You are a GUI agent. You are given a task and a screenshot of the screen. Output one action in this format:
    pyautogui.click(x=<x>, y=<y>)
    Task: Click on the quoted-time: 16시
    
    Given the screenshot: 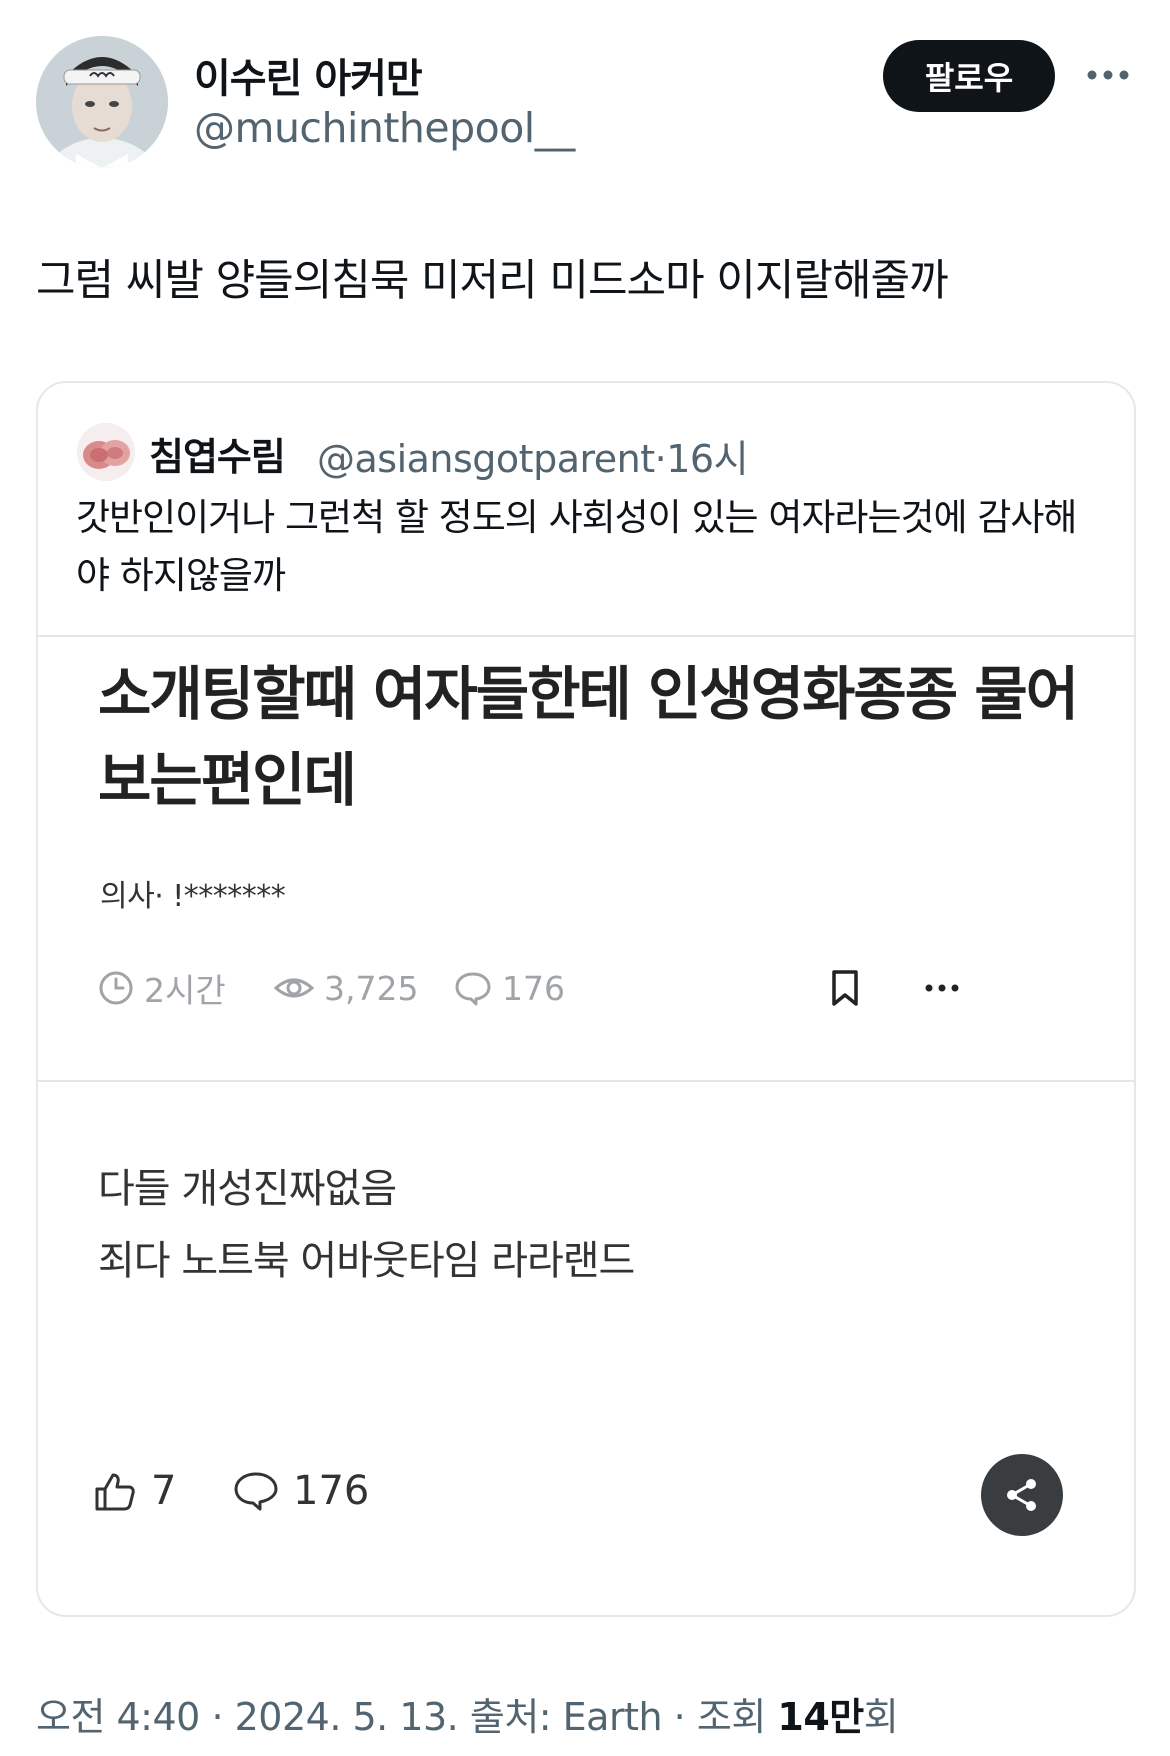 What is the action you would take?
    pyautogui.click(x=707, y=459)
    